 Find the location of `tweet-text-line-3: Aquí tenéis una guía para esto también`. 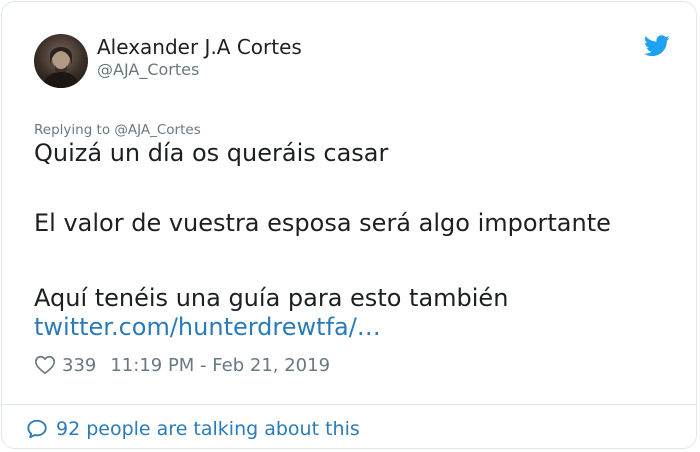

tweet-text-line-3: Aquí tenéis una guía para esto también is located at coordinates (271, 298).